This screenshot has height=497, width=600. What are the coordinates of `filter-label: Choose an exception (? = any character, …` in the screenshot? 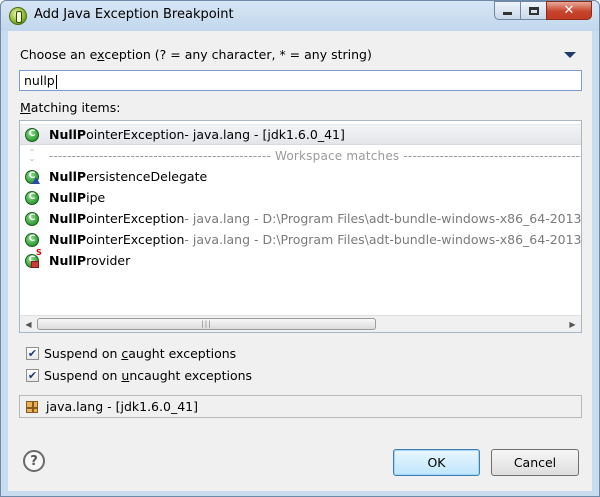 It's located at (196, 54).